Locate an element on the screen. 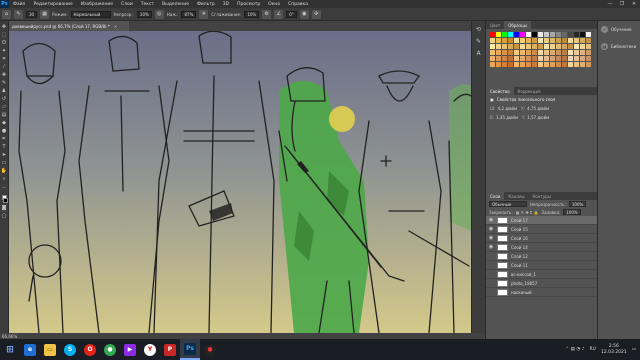 The height and width of the screenshot is (360, 640). layer-row: наскиный is located at coordinates (542, 292).